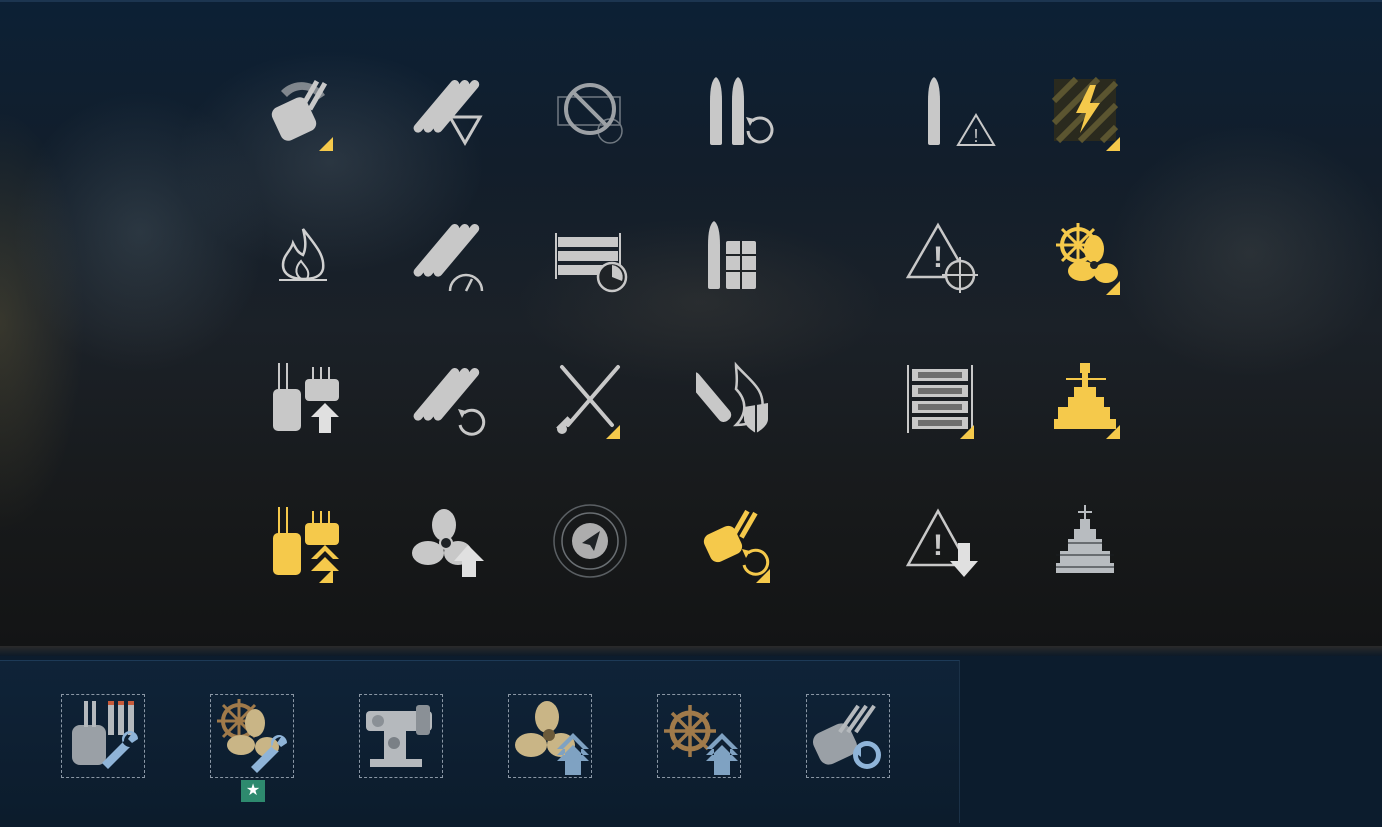 This screenshot has width=1382, height=827. I want to click on turret-reload-upgrade-slot, so click(848, 736).